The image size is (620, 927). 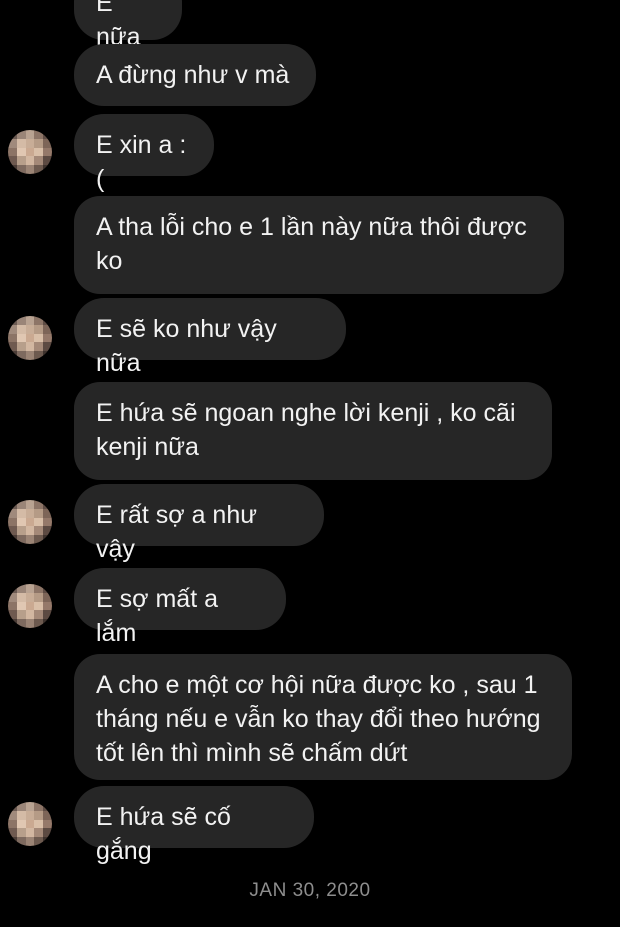 I want to click on message-bubble: E sẽ ko như vậy nữa, so click(x=210, y=337).